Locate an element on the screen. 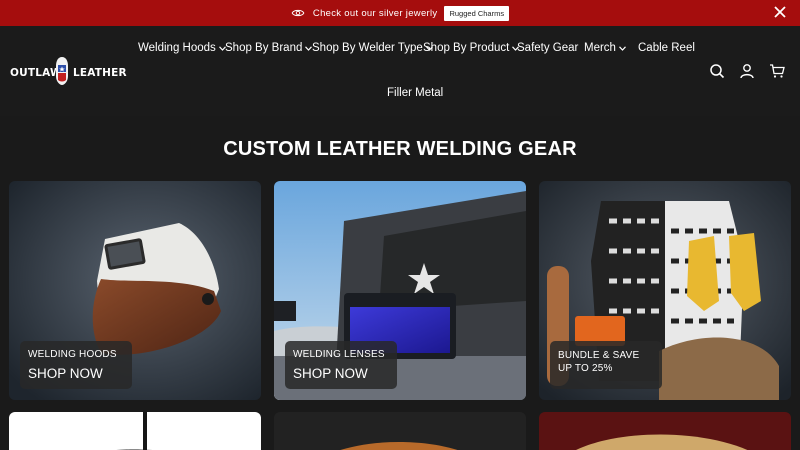 The width and height of the screenshot is (800, 450). card-label: WELDING LENSES SHOP NOW is located at coordinates (341, 365).